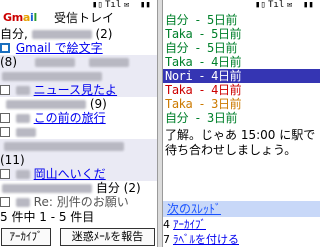 The width and height of the screenshot is (320, 247). I want to click on list-item-subject: 岡山へいくだ, so click(78, 174).